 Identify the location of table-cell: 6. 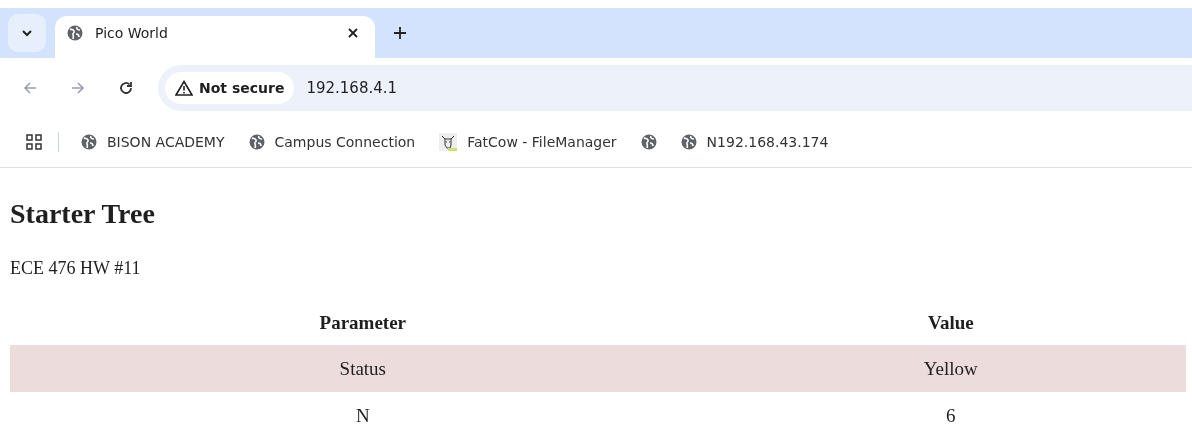
(950, 414).